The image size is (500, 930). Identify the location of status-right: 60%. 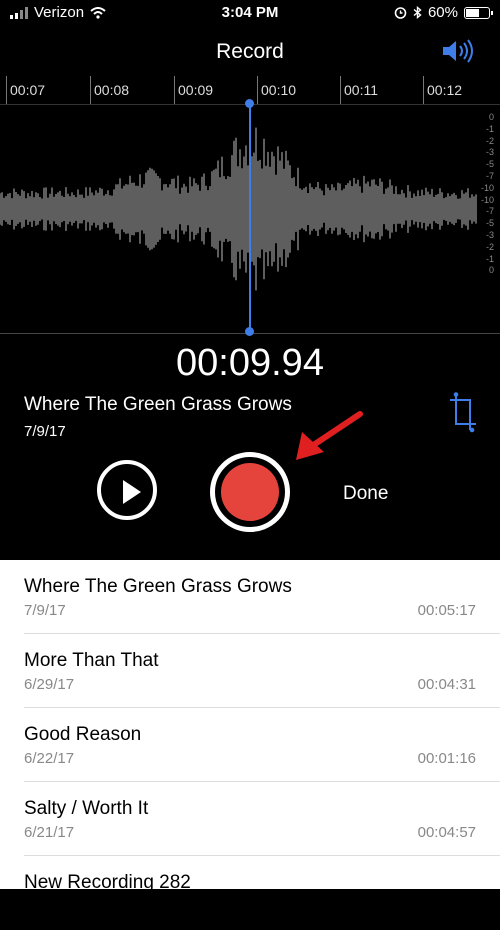
(443, 12).